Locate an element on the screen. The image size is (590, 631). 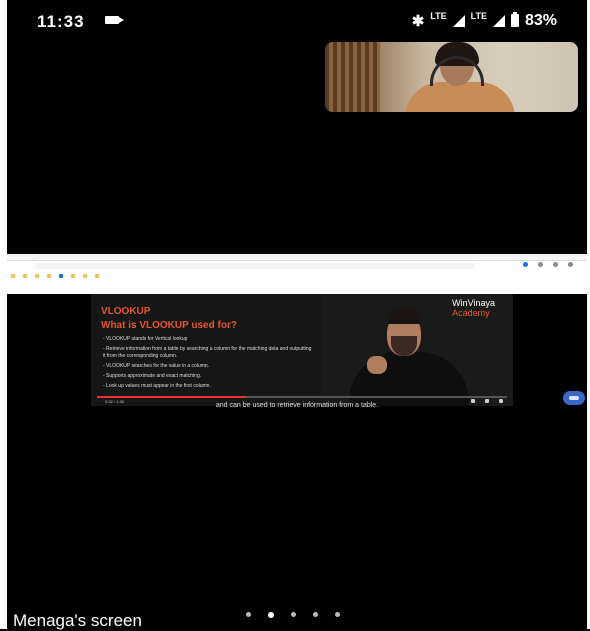
video-recording-icon is located at coordinates (114, 20).